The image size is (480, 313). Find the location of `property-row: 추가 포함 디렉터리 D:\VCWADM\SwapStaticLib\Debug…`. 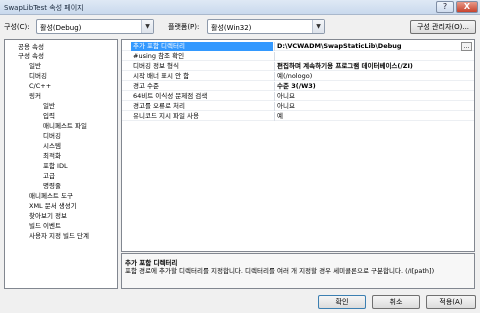

property-row: 추가 포함 디렉터리 D:\VCWADM\SwapStaticLib\Debug… is located at coordinates (298, 46).